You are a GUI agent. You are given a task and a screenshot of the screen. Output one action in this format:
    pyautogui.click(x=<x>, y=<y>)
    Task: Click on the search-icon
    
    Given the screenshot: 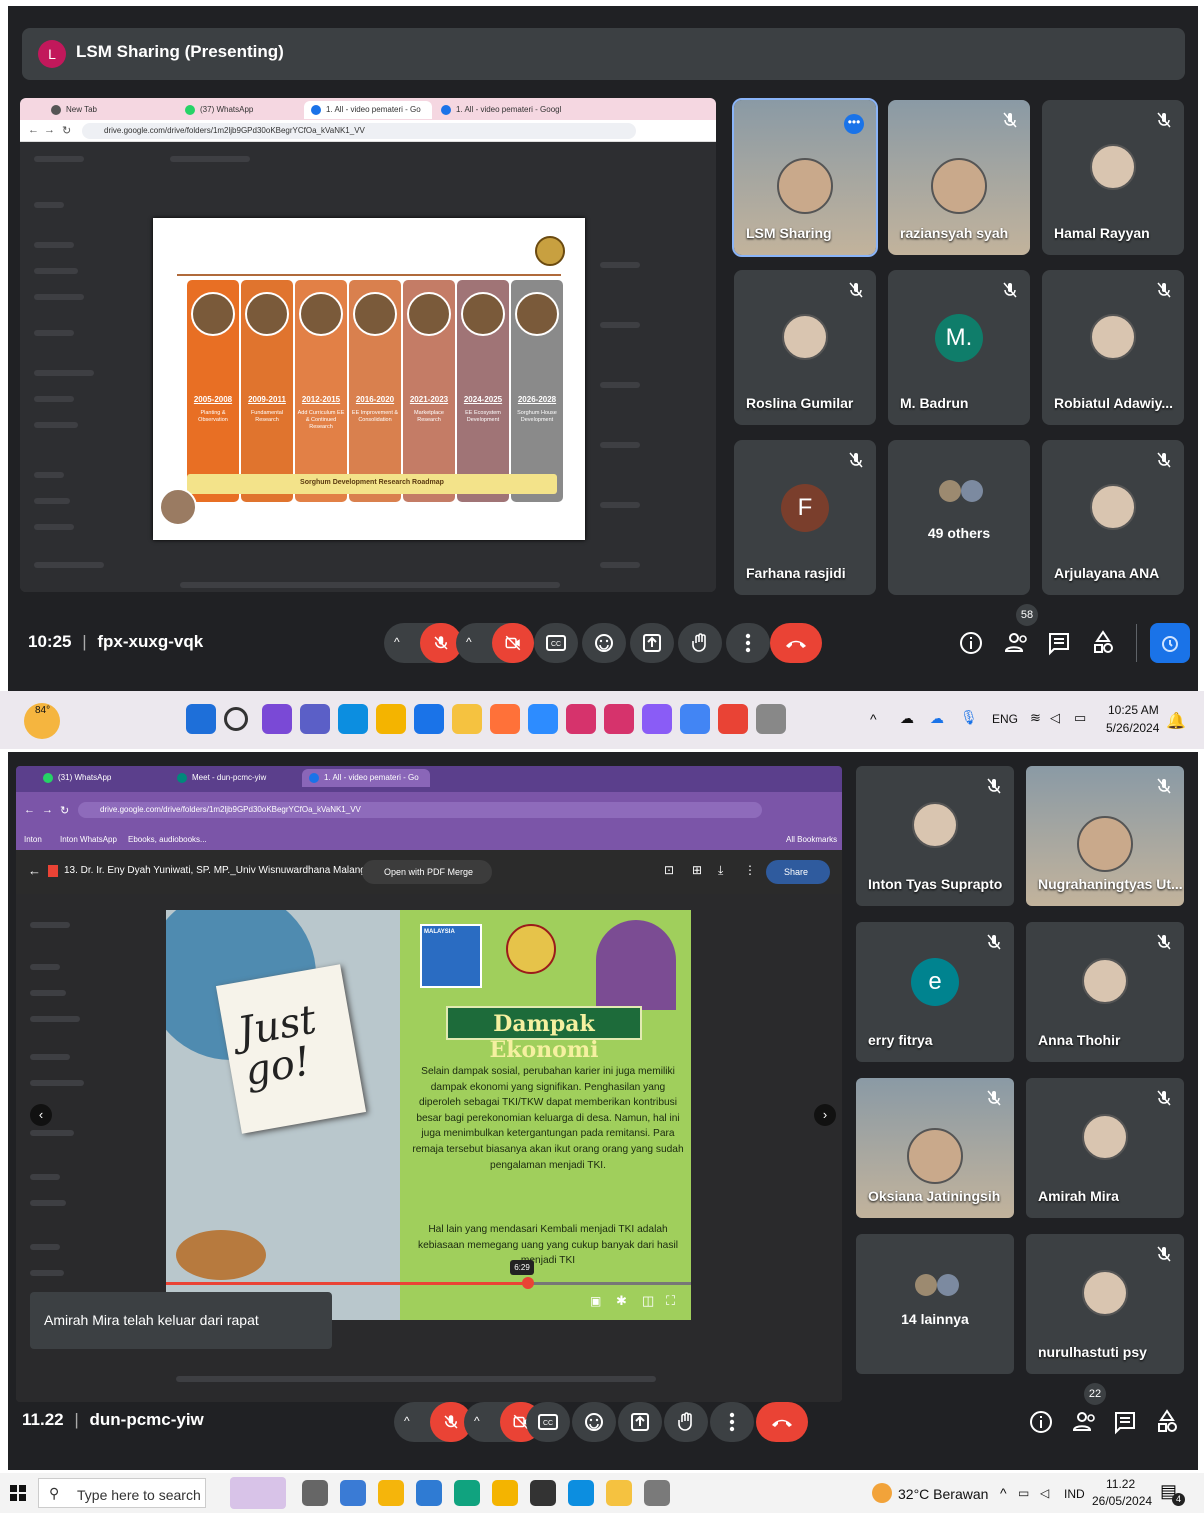 What is the action you would take?
    pyautogui.click(x=236, y=719)
    